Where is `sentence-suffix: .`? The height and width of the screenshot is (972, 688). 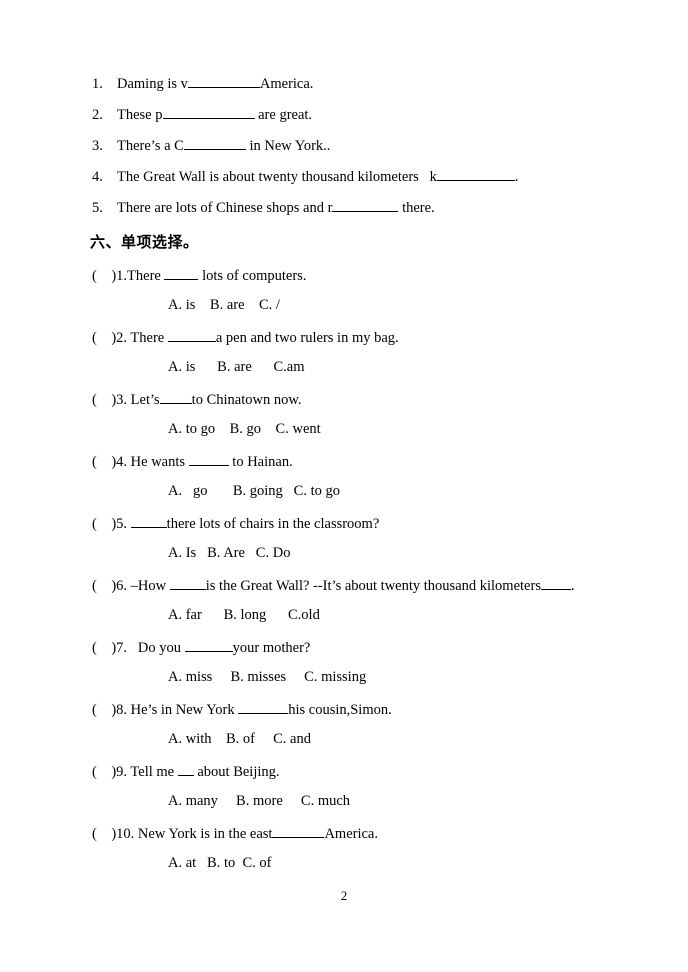
sentence-suffix: . is located at coordinates (516, 177).